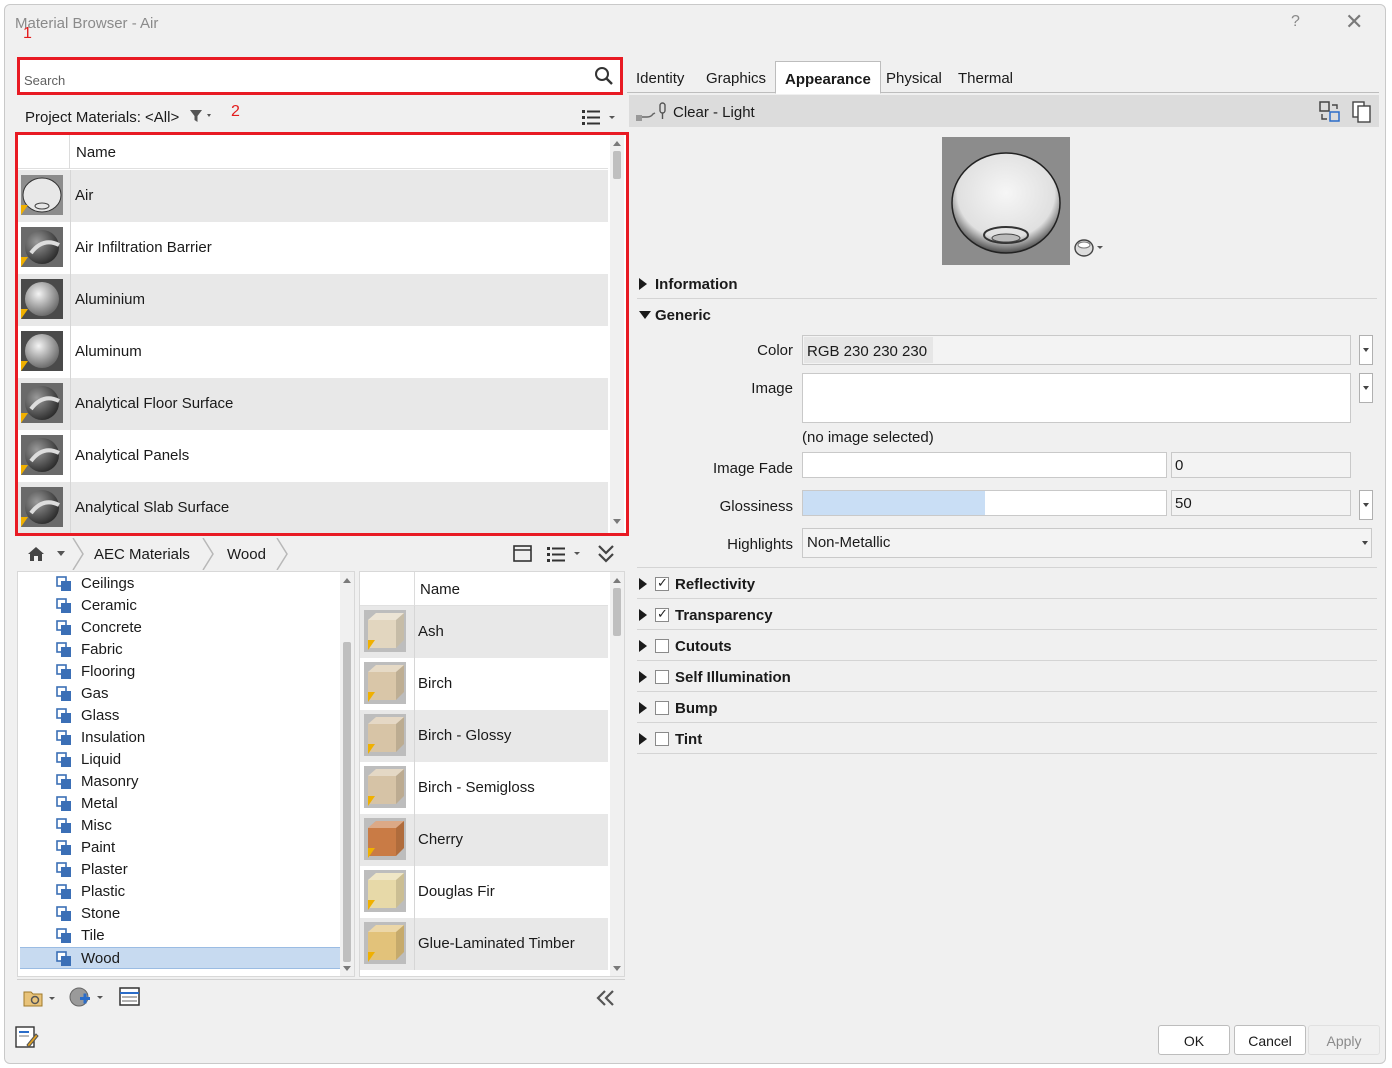  What do you see at coordinates (662, 614) in the screenshot?
I see `transparency-checkbox` at bounding box center [662, 614].